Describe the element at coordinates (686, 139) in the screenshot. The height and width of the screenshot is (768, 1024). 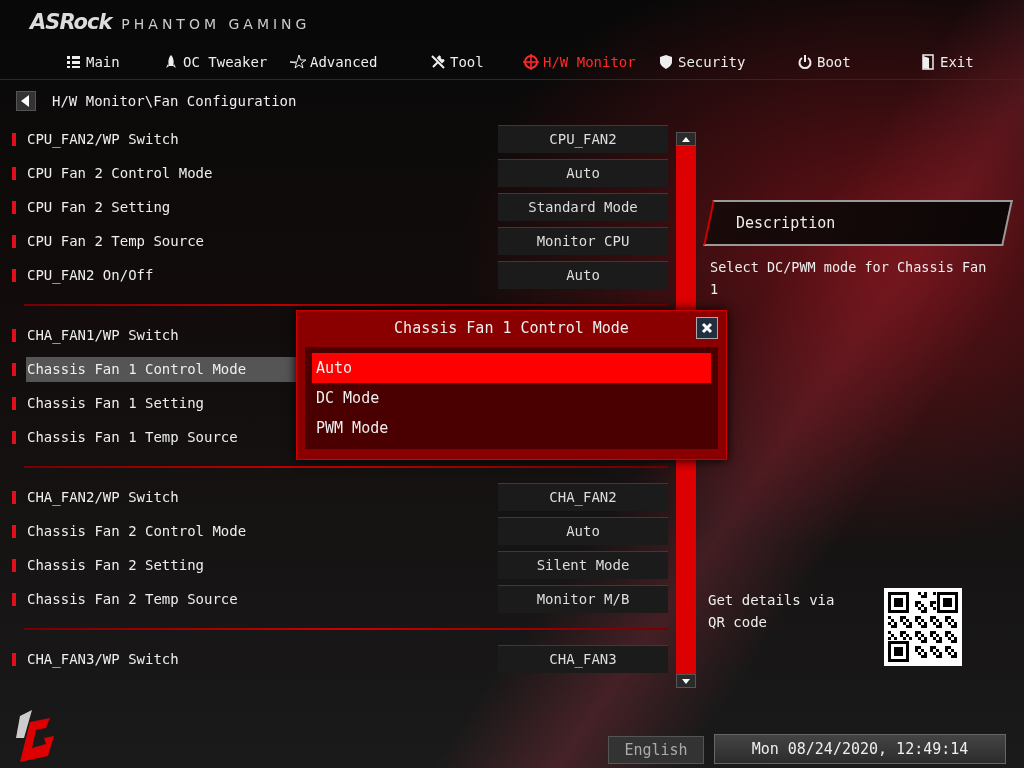
I see `scroll-up-icon` at that location.